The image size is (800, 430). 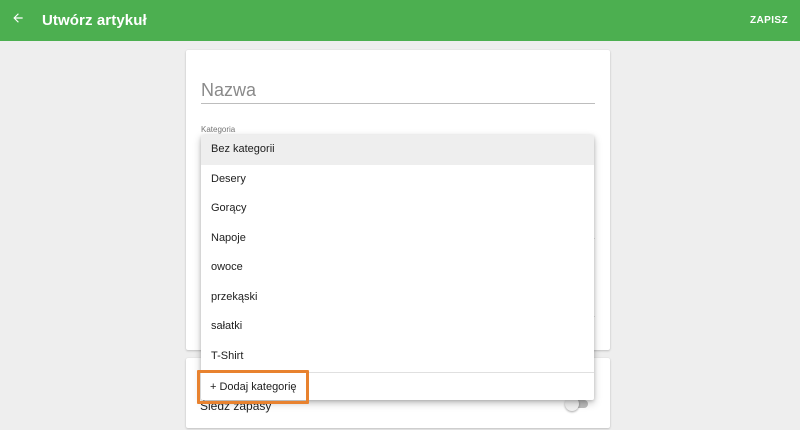 I want to click on name-input, so click(x=398, y=91).